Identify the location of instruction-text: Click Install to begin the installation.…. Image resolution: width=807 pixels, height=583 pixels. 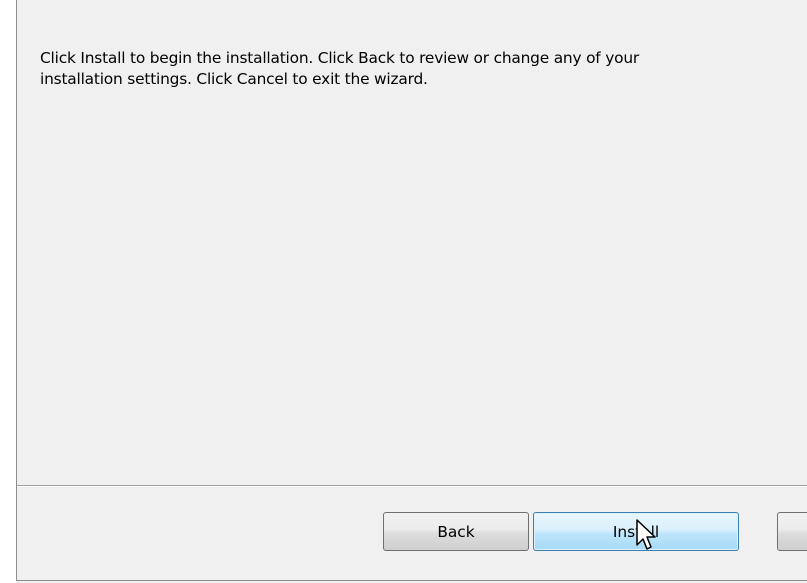
(423, 69).